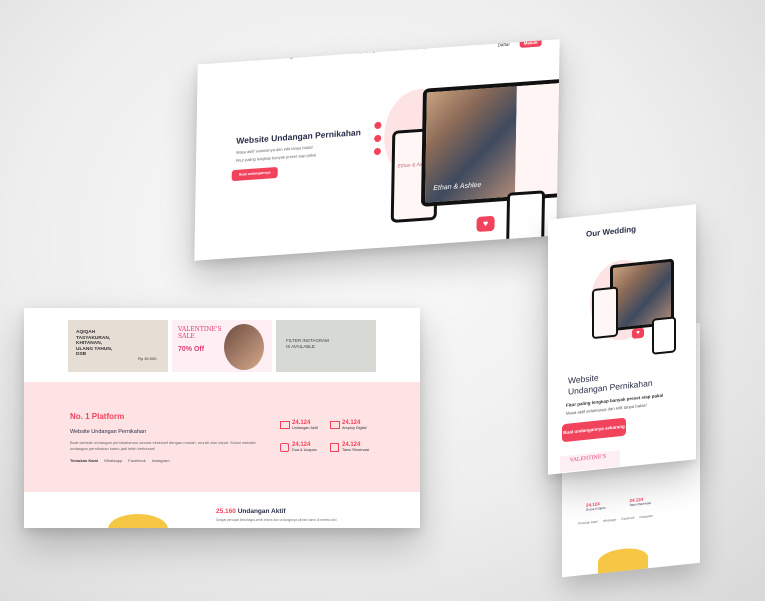  I want to click on tablet-mockup: Ethan & Ashlee, so click(490, 142).